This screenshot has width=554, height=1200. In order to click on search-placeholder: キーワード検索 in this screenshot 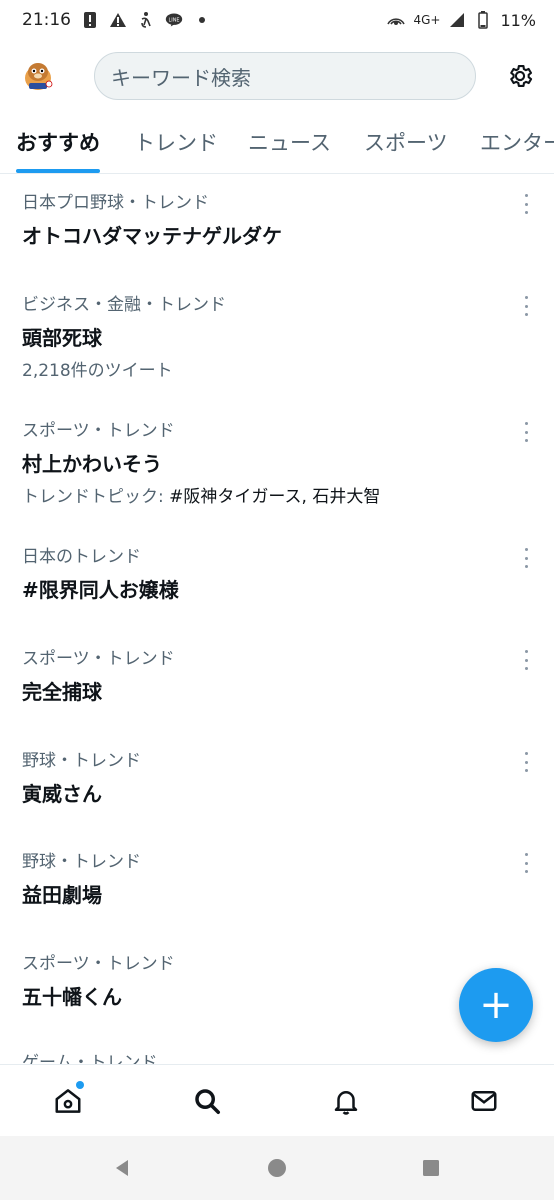, I will do `click(181, 77)`.